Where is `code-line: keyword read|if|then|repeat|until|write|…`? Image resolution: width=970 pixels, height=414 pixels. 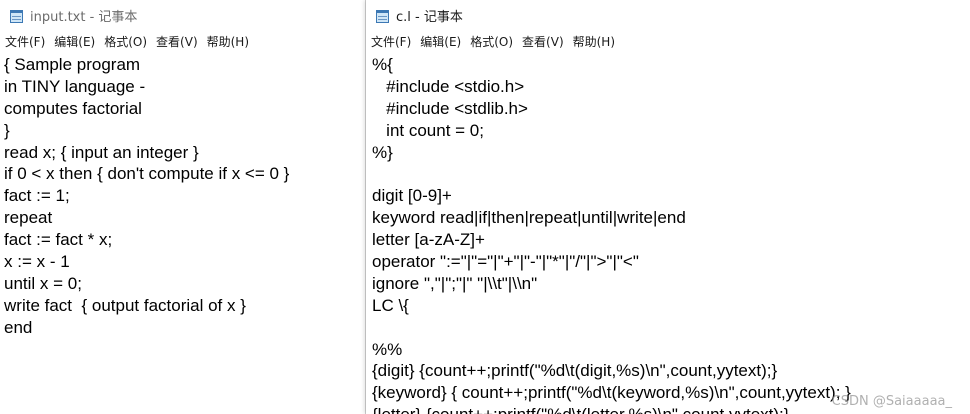
code-line: keyword read|if|then|repeat|until|write|… is located at coordinates (529, 218).